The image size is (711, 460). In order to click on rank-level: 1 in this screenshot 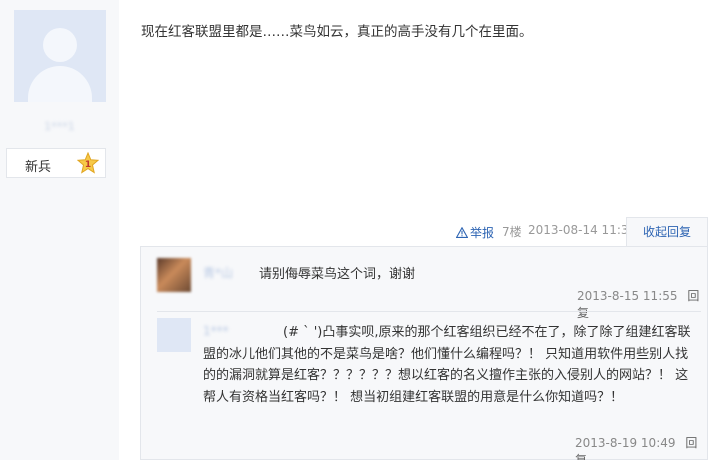, I will do `click(88, 165)`.